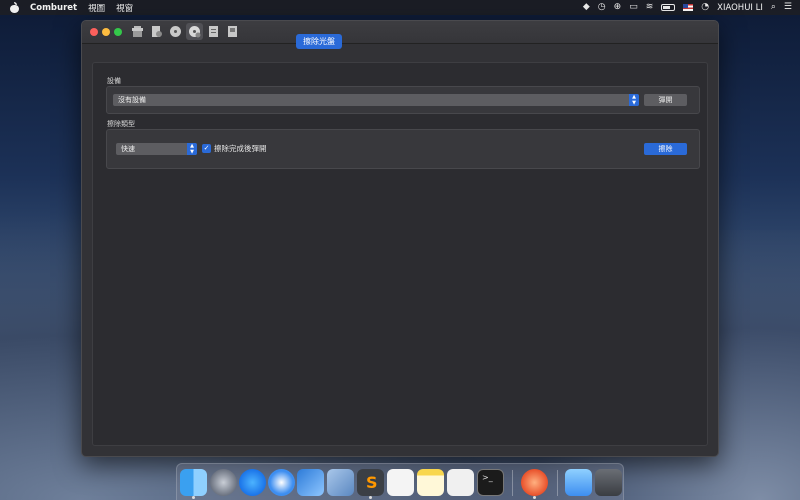 Image resolution: width=800 pixels, height=500 pixels. What do you see at coordinates (633, 7) in the screenshot?
I see `airplay-icon: ▭` at bounding box center [633, 7].